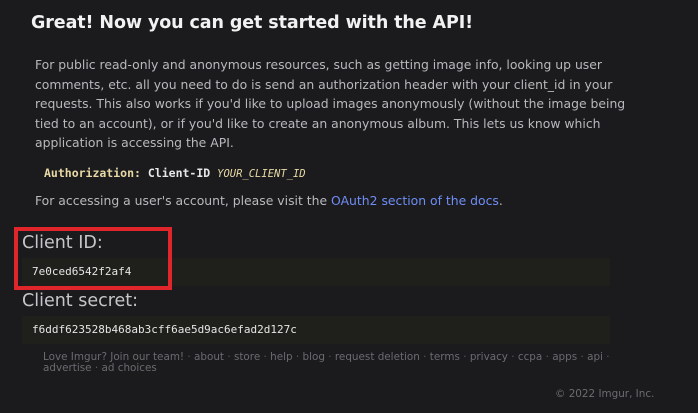  I want to click on footer-link-ad-choices: ad choices, so click(128, 368).